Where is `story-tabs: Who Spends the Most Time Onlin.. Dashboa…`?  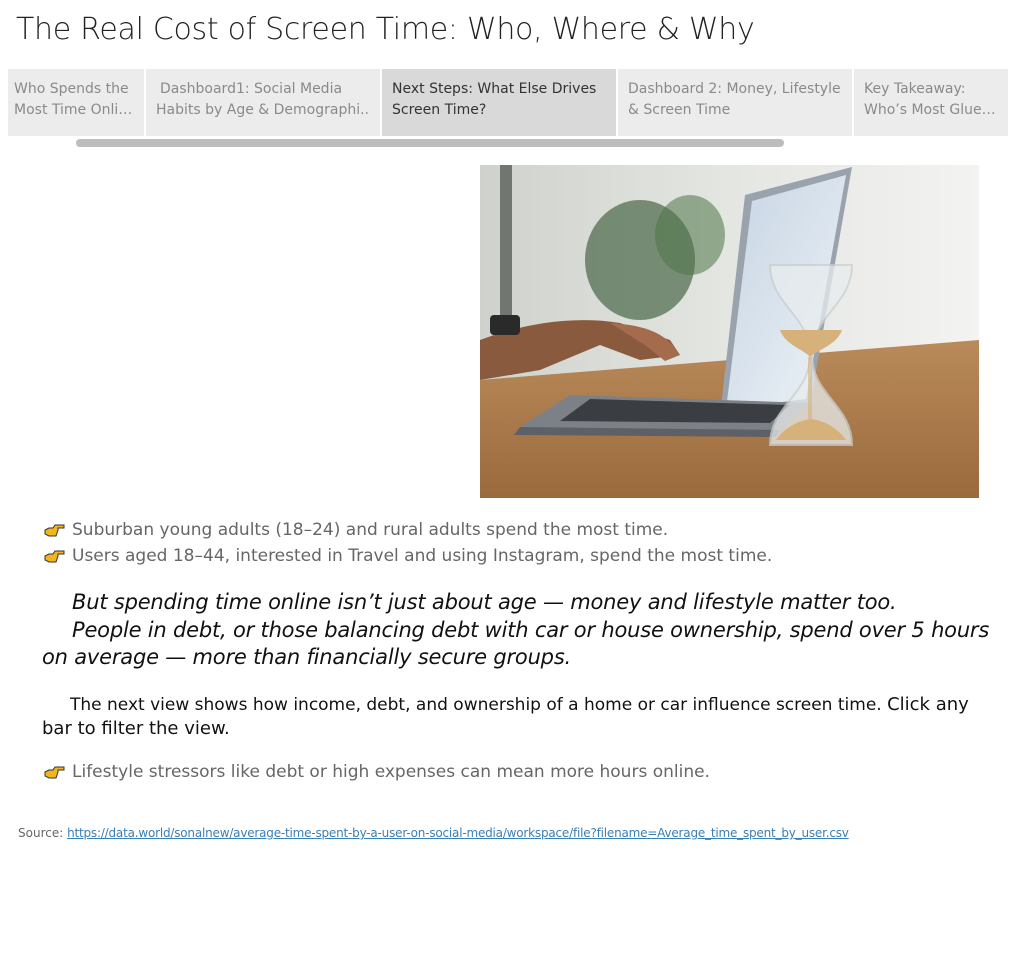 story-tabs: Who Spends the Most Time Onlin.. Dashboa… is located at coordinates (508, 102).